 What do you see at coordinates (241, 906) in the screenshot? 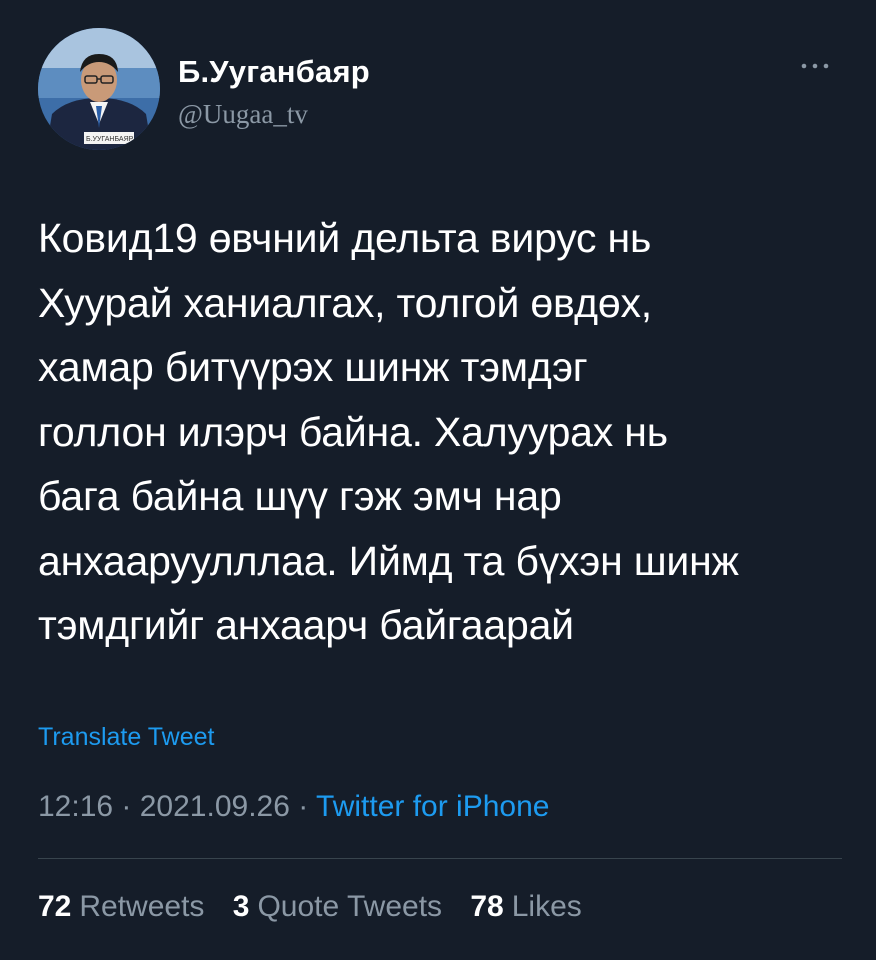
I see `quote-tweets-count: 3` at bounding box center [241, 906].